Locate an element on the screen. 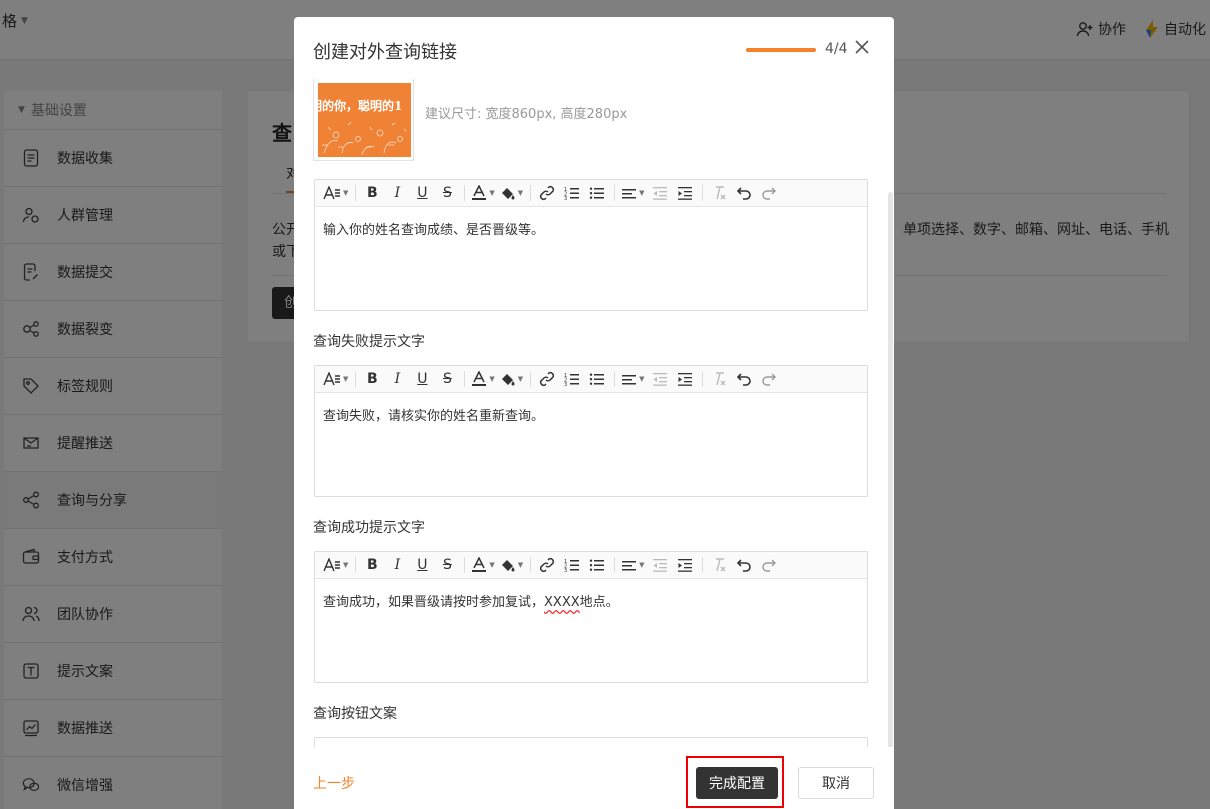  step-progress-bar is located at coordinates (781, 50).